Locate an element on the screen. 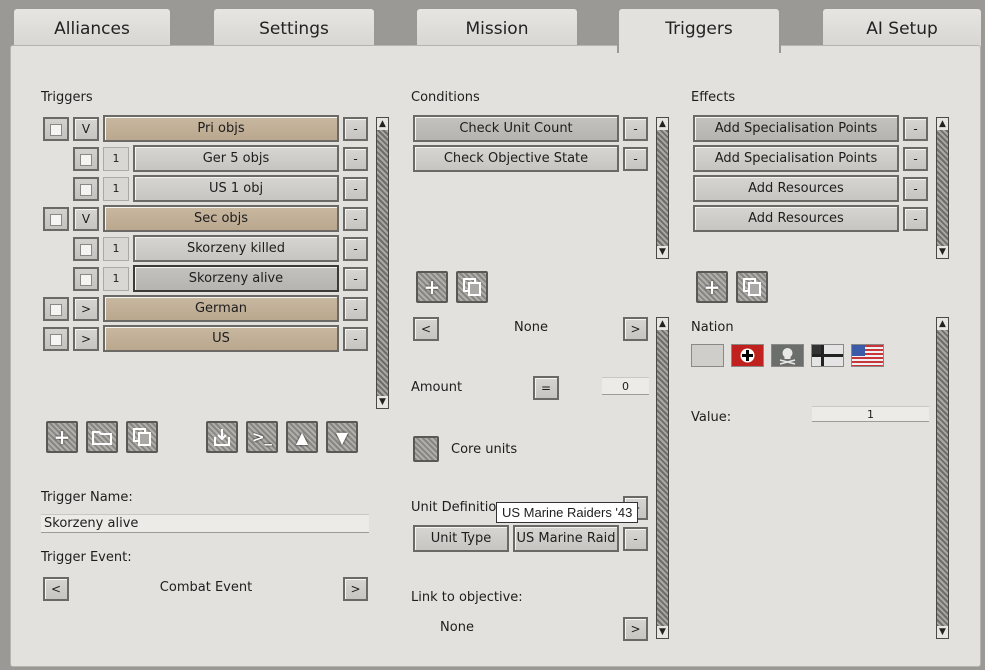 This screenshot has width=985, height=670. add-condition-icon: + is located at coordinates (432, 287).